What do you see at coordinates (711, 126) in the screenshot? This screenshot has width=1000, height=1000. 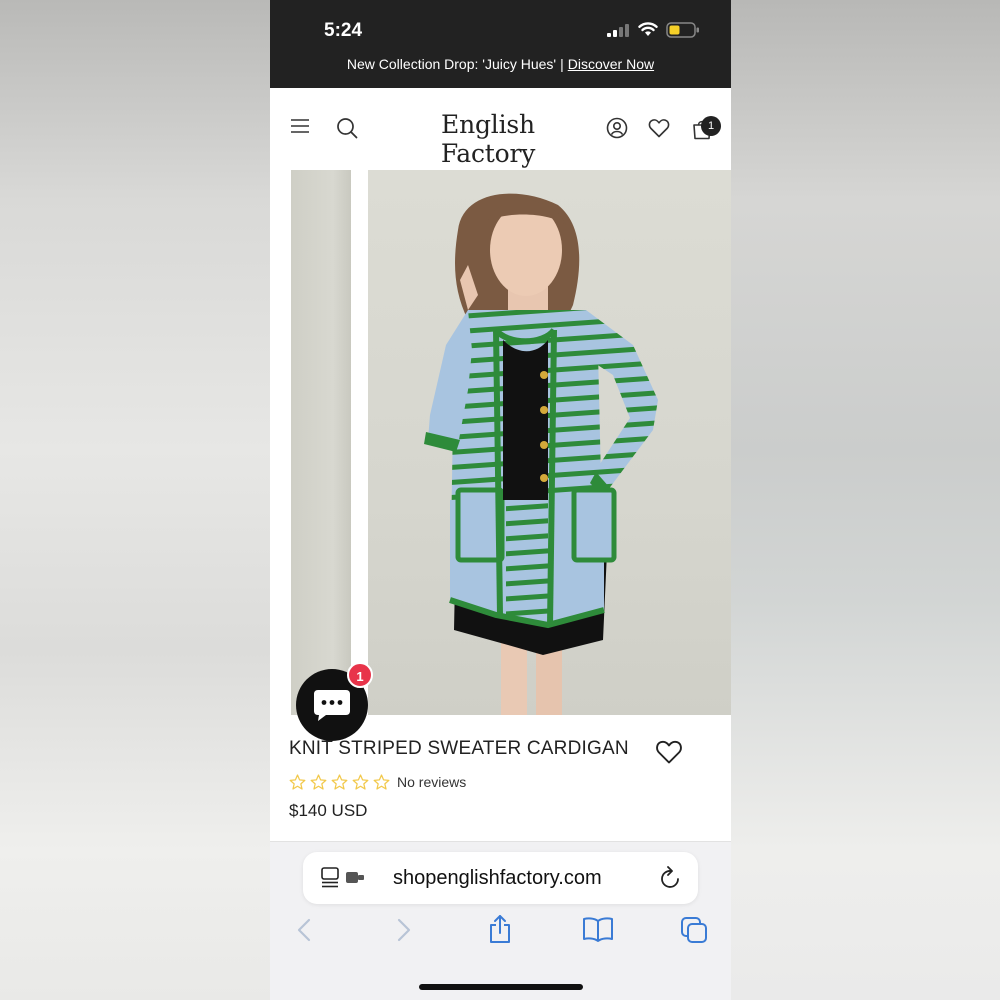 I see `cart-count-badge: 1` at bounding box center [711, 126].